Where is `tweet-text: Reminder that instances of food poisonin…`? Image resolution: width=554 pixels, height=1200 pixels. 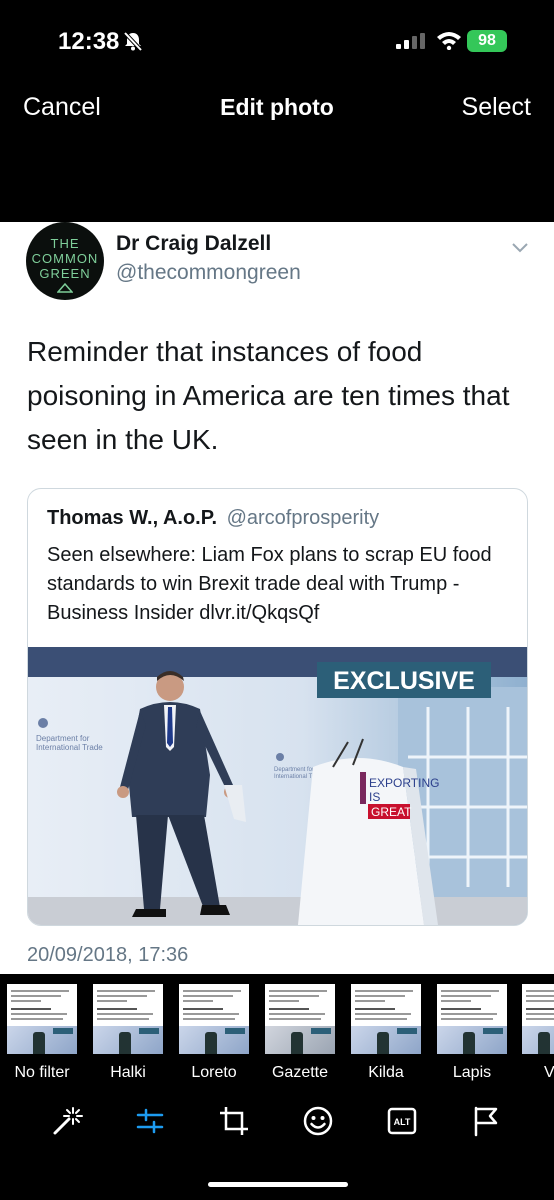 tweet-text: Reminder that instances of food poisonin… is located at coordinates (268, 395).